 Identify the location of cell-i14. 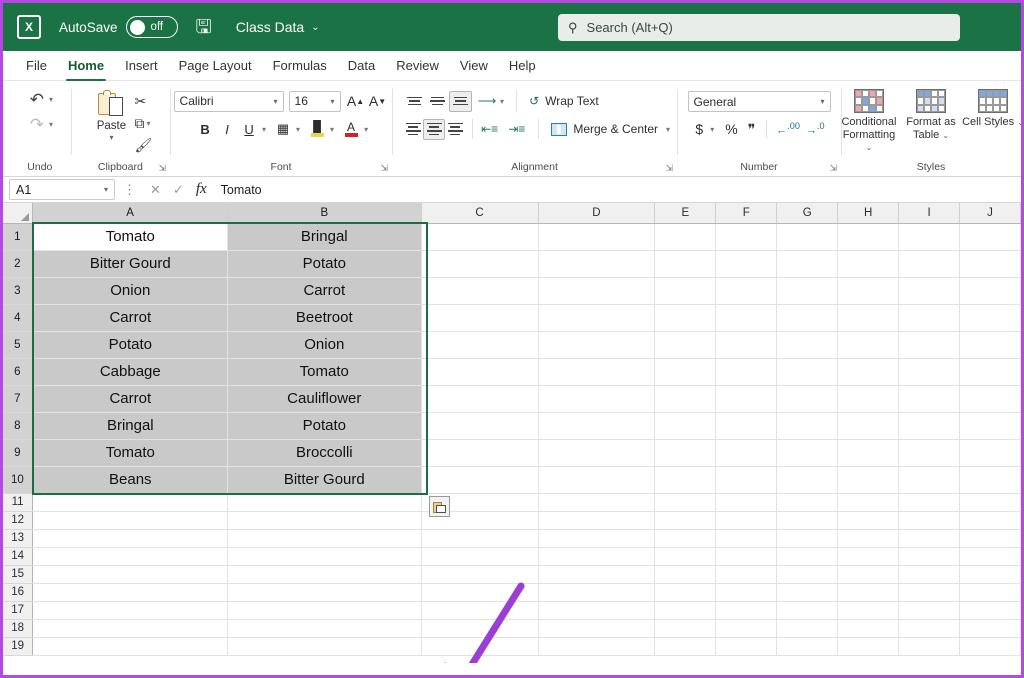
(929, 556).